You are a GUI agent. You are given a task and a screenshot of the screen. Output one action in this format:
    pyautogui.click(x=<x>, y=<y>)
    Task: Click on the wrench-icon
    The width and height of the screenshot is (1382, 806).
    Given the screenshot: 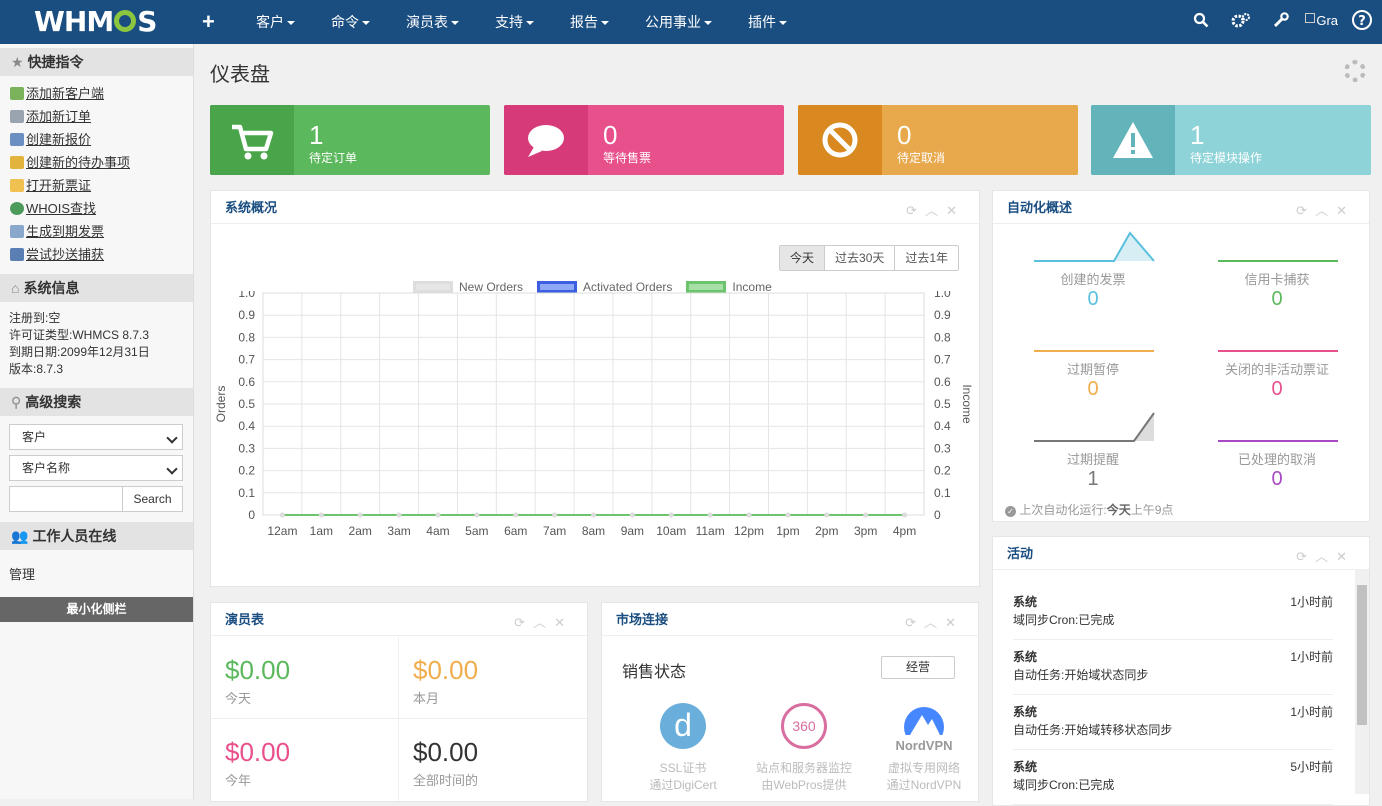 What is the action you would take?
    pyautogui.click(x=1281, y=22)
    